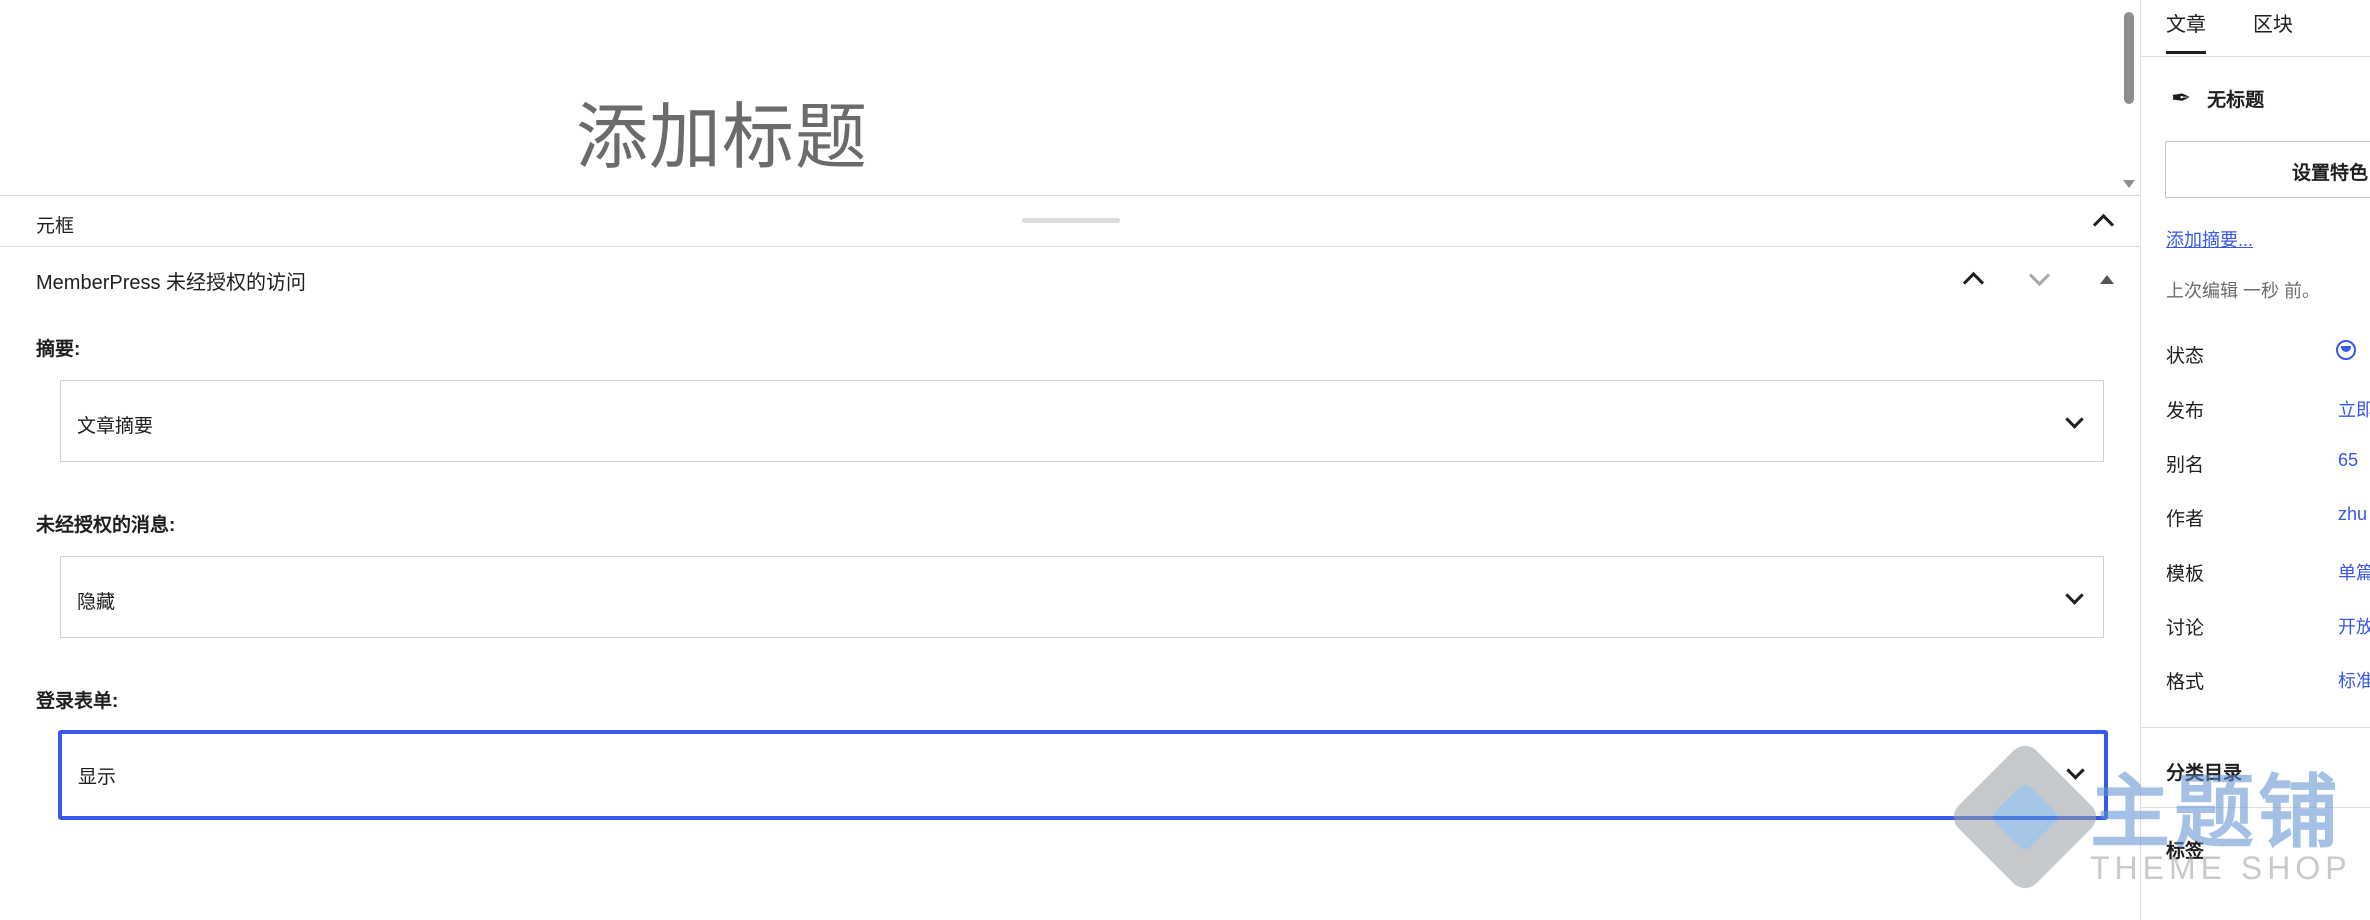 Image resolution: width=2370 pixels, height=920 pixels. Describe the element at coordinates (2352, 514) in the screenshot. I see `meta-value-author: zhu` at that location.